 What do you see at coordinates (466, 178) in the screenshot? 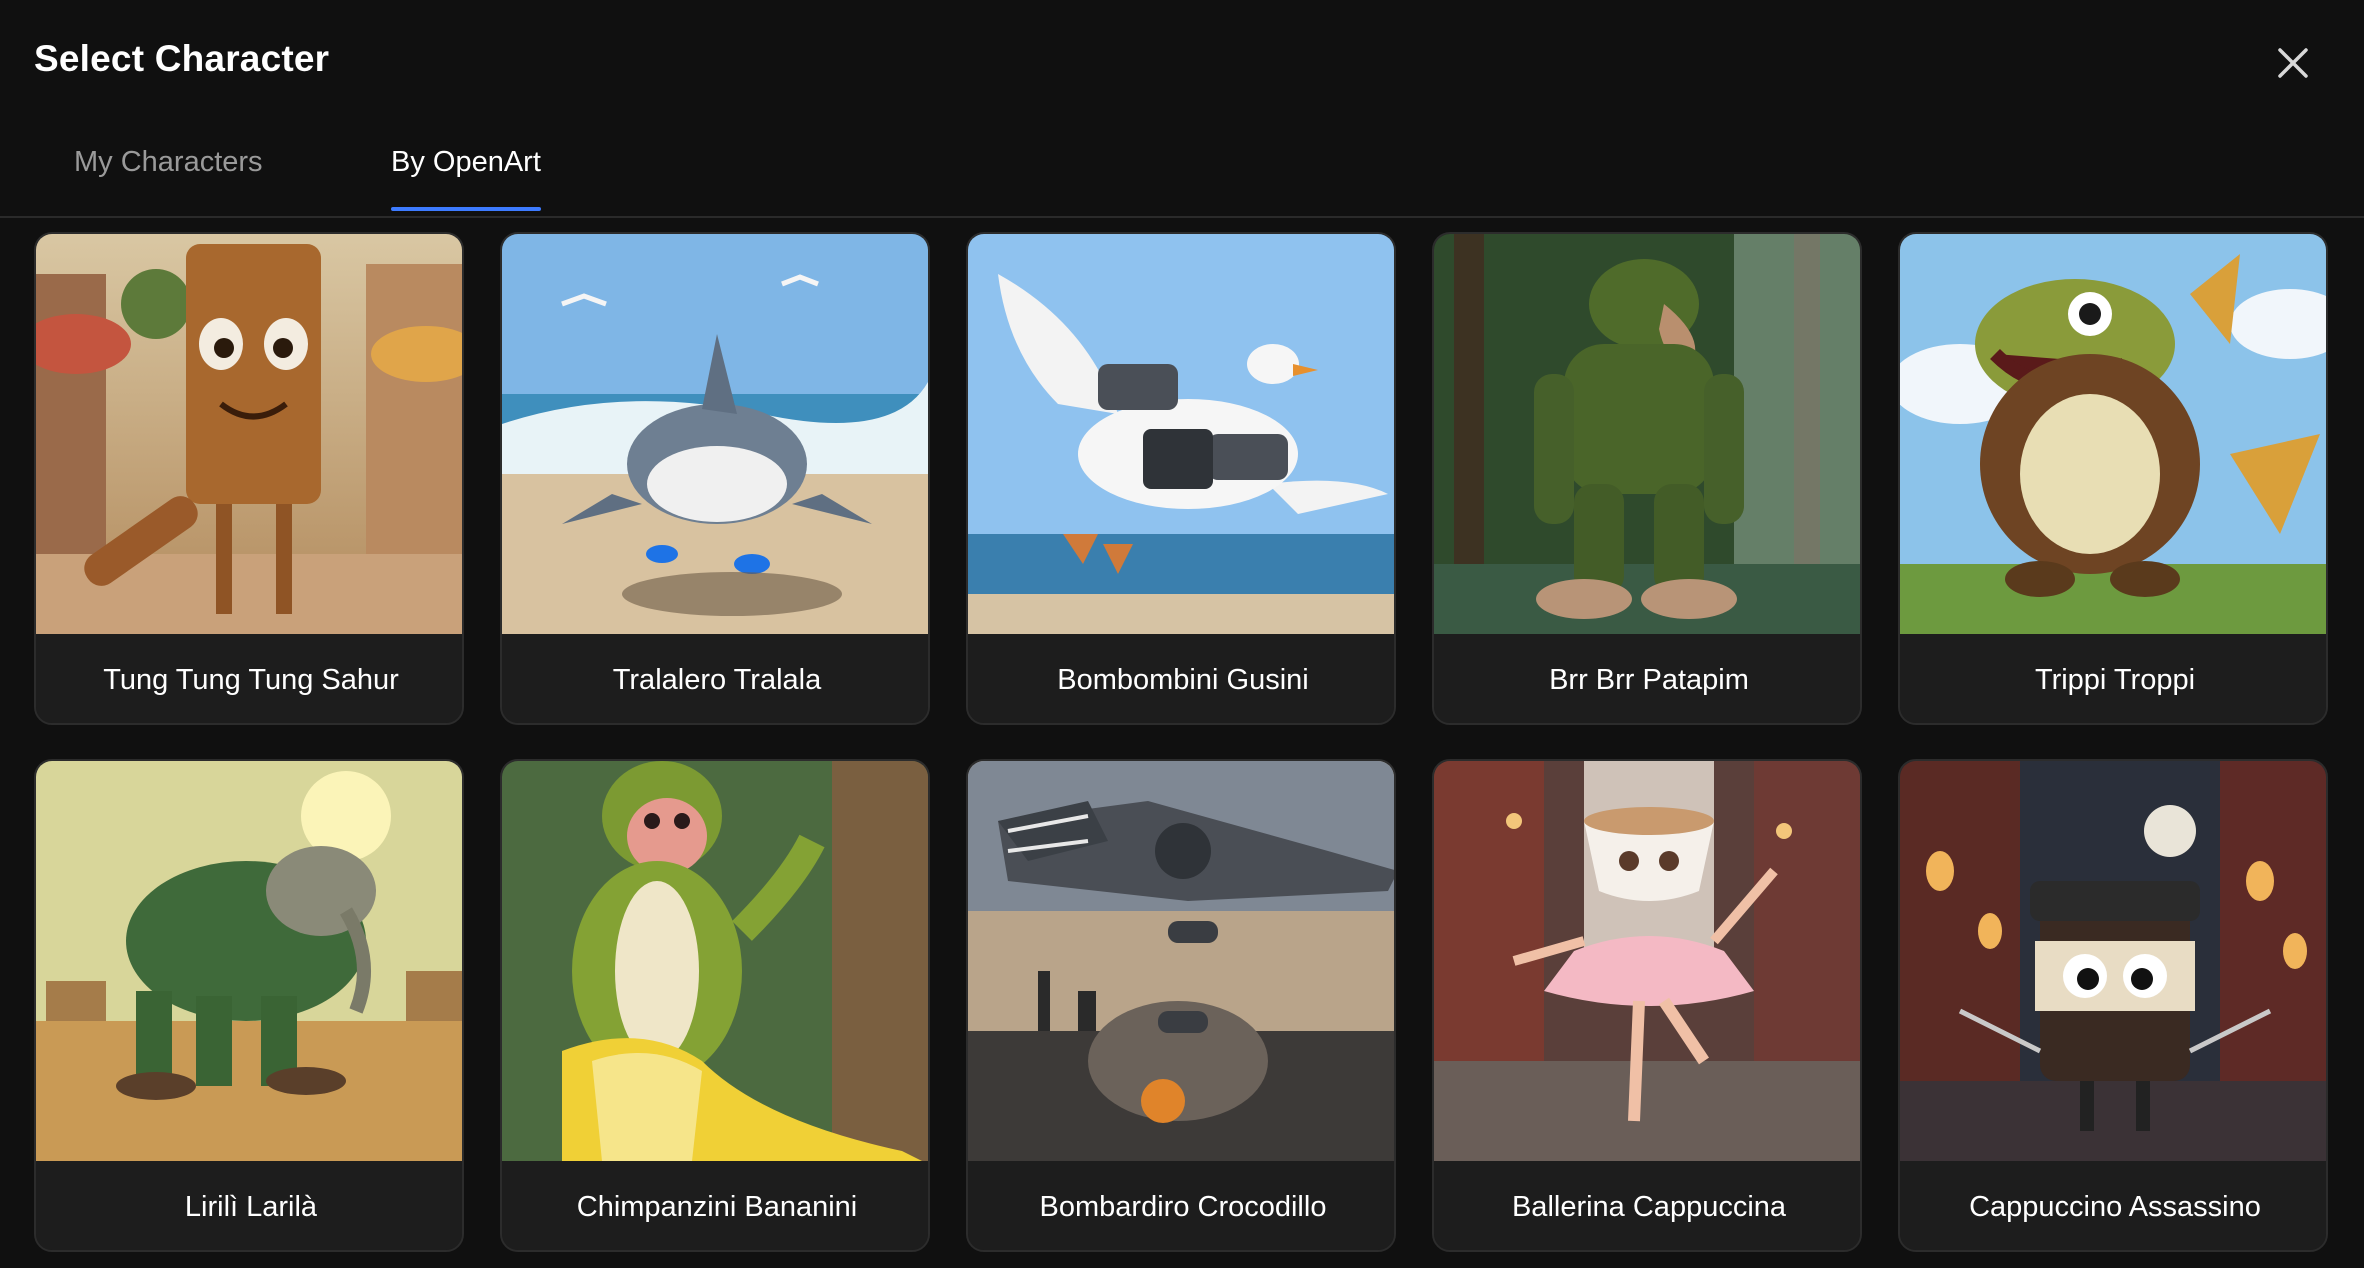
I see `tab-by-openart: By OpenArt` at bounding box center [466, 178].